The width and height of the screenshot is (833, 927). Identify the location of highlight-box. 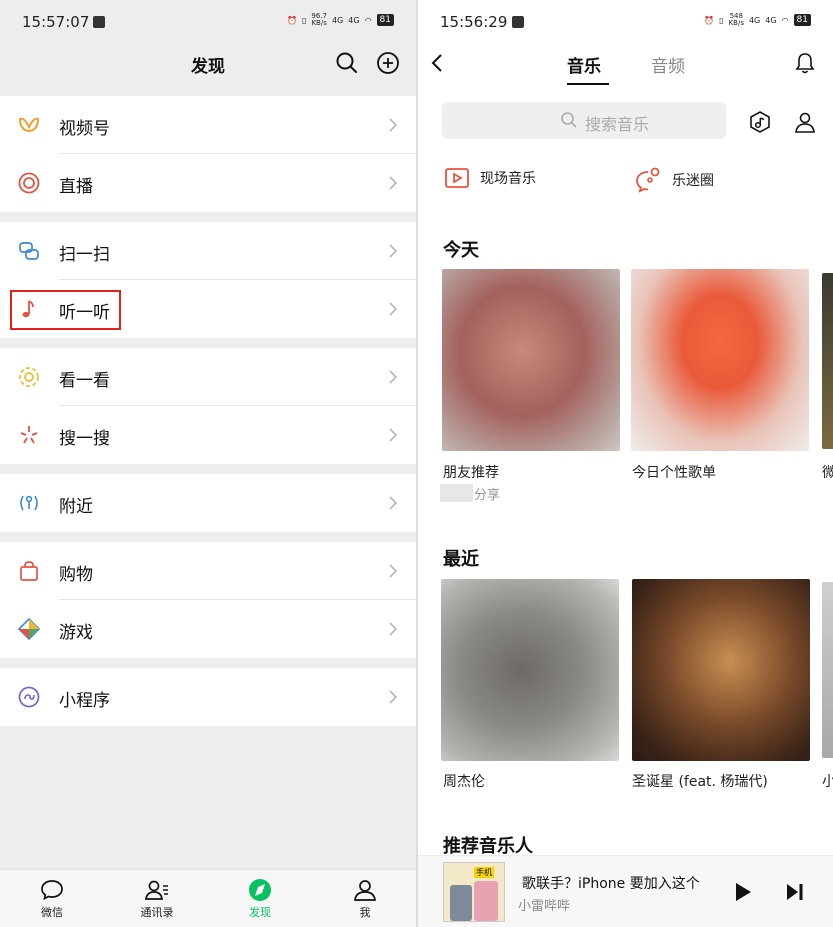
(65, 310).